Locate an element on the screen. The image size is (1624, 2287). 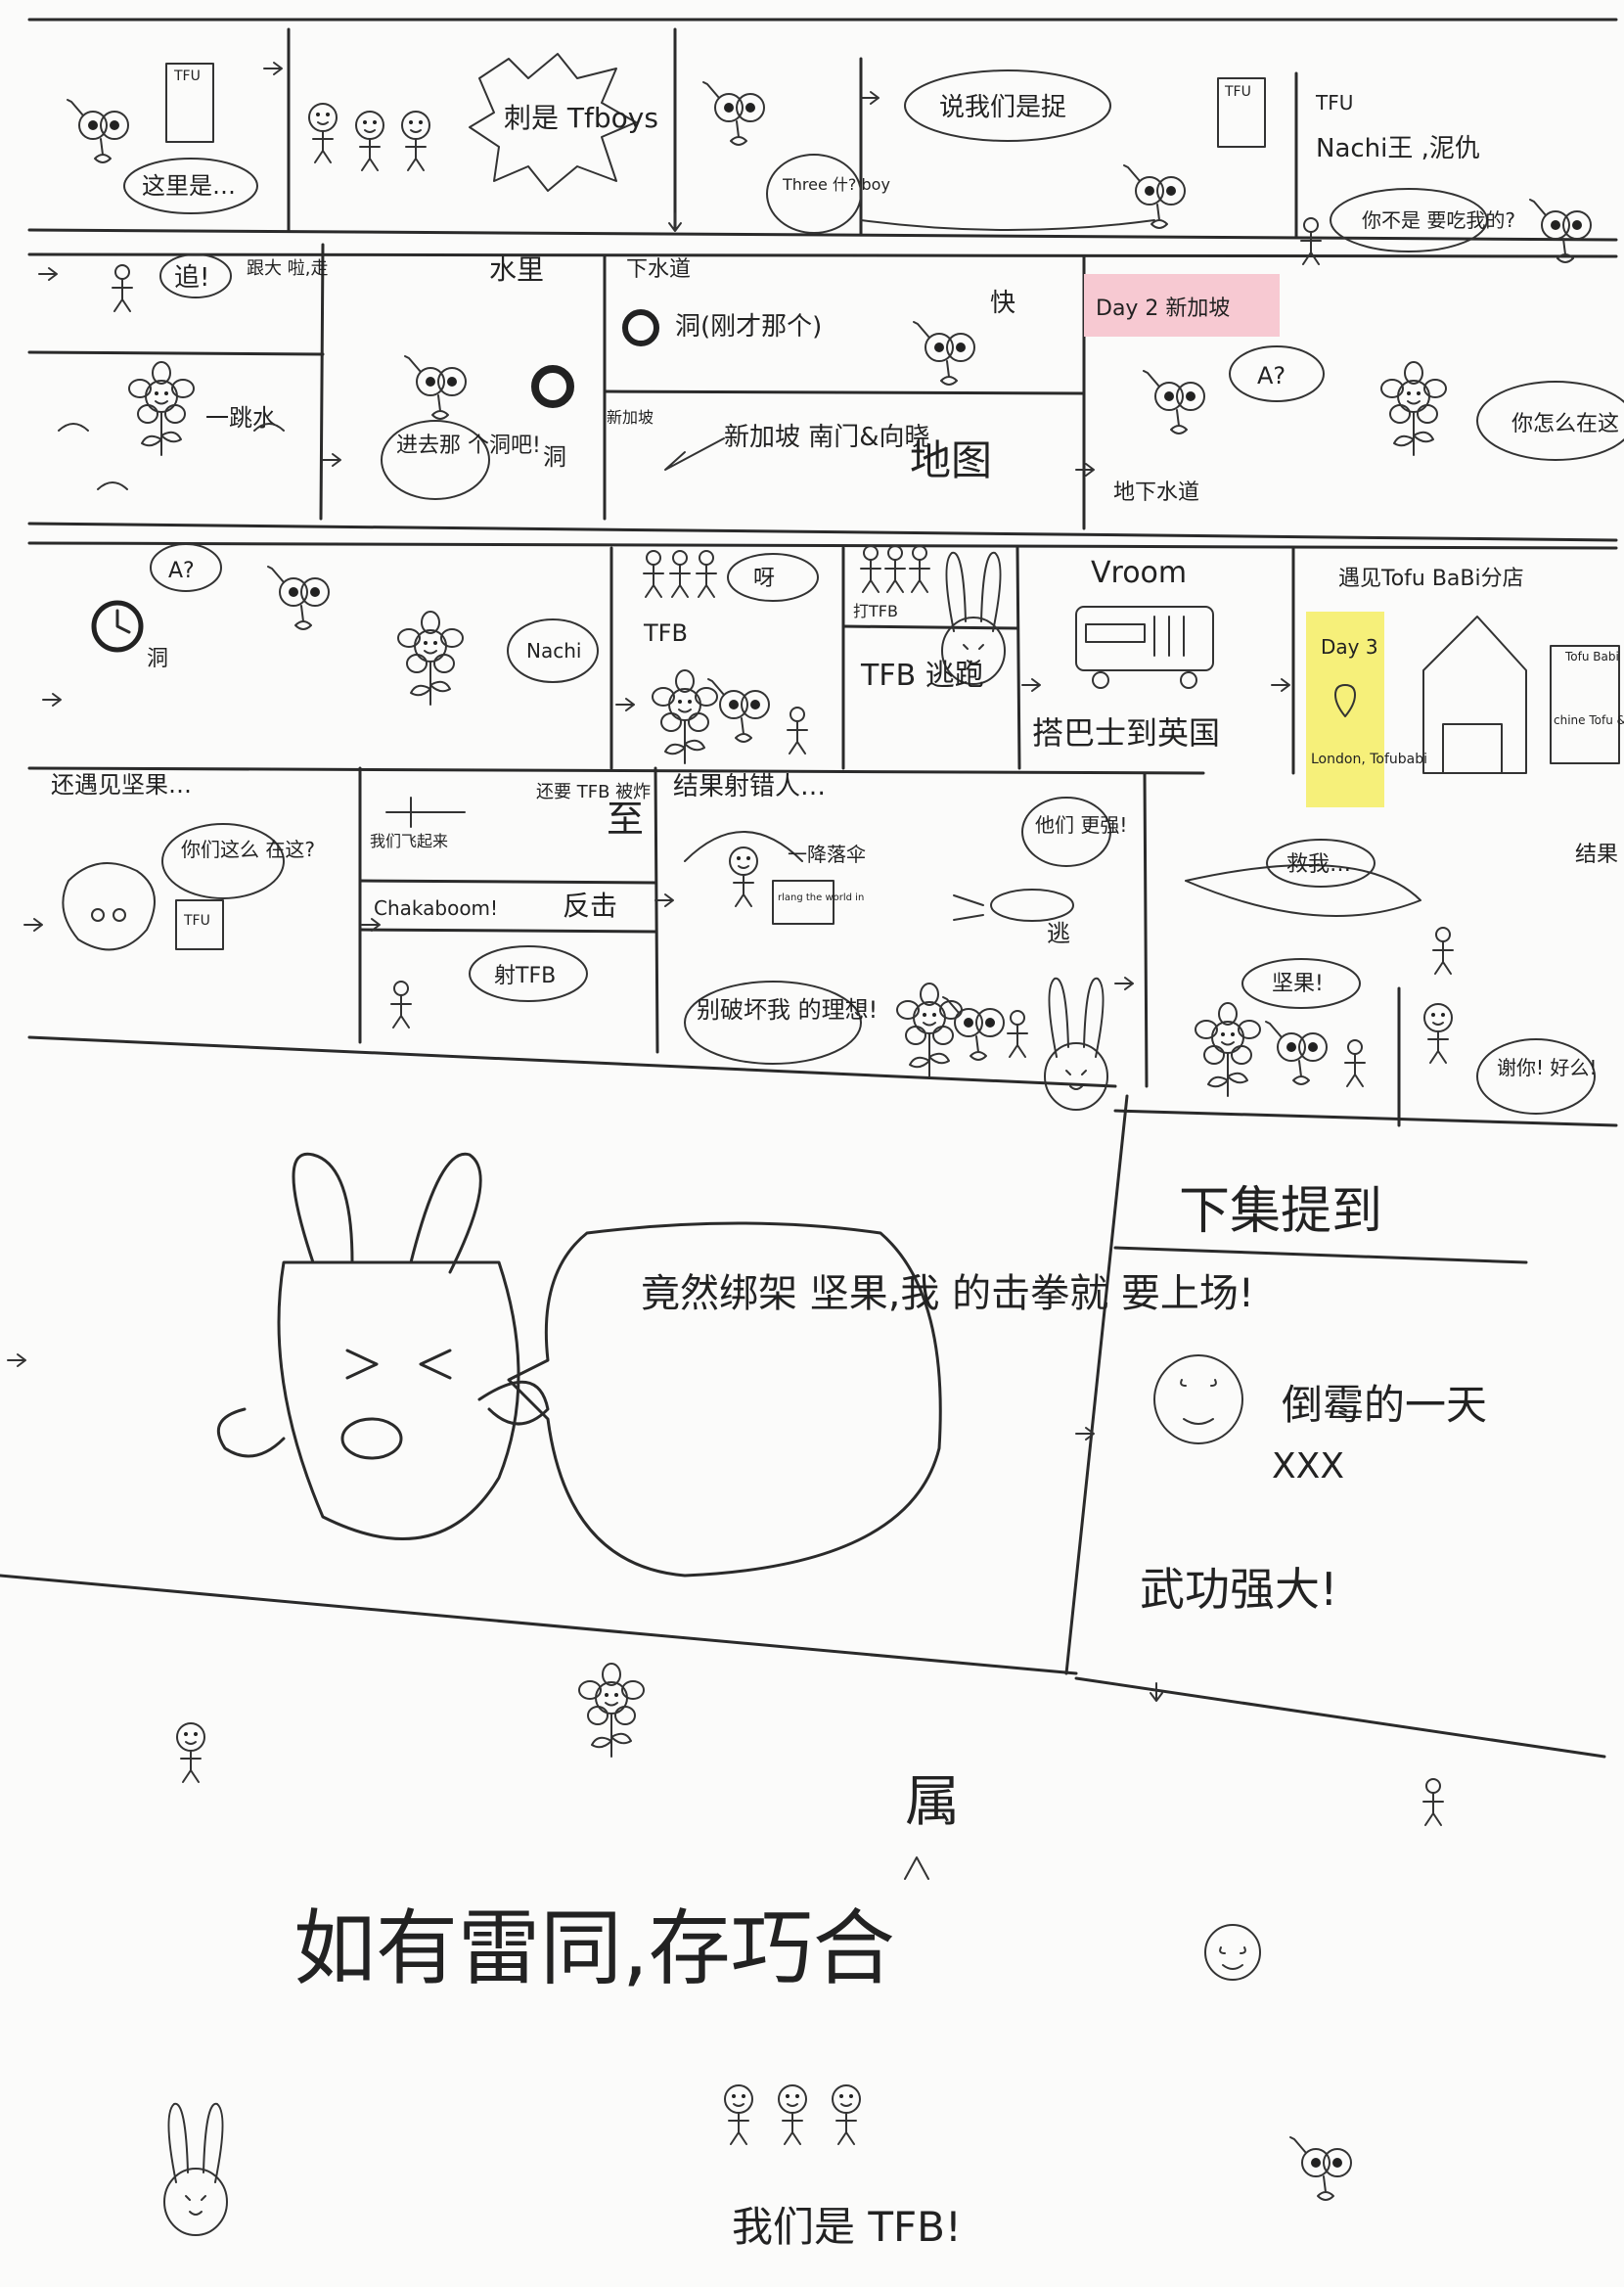
nachi-names: Nachi王 ,泥仇 is located at coordinates (1398, 148).